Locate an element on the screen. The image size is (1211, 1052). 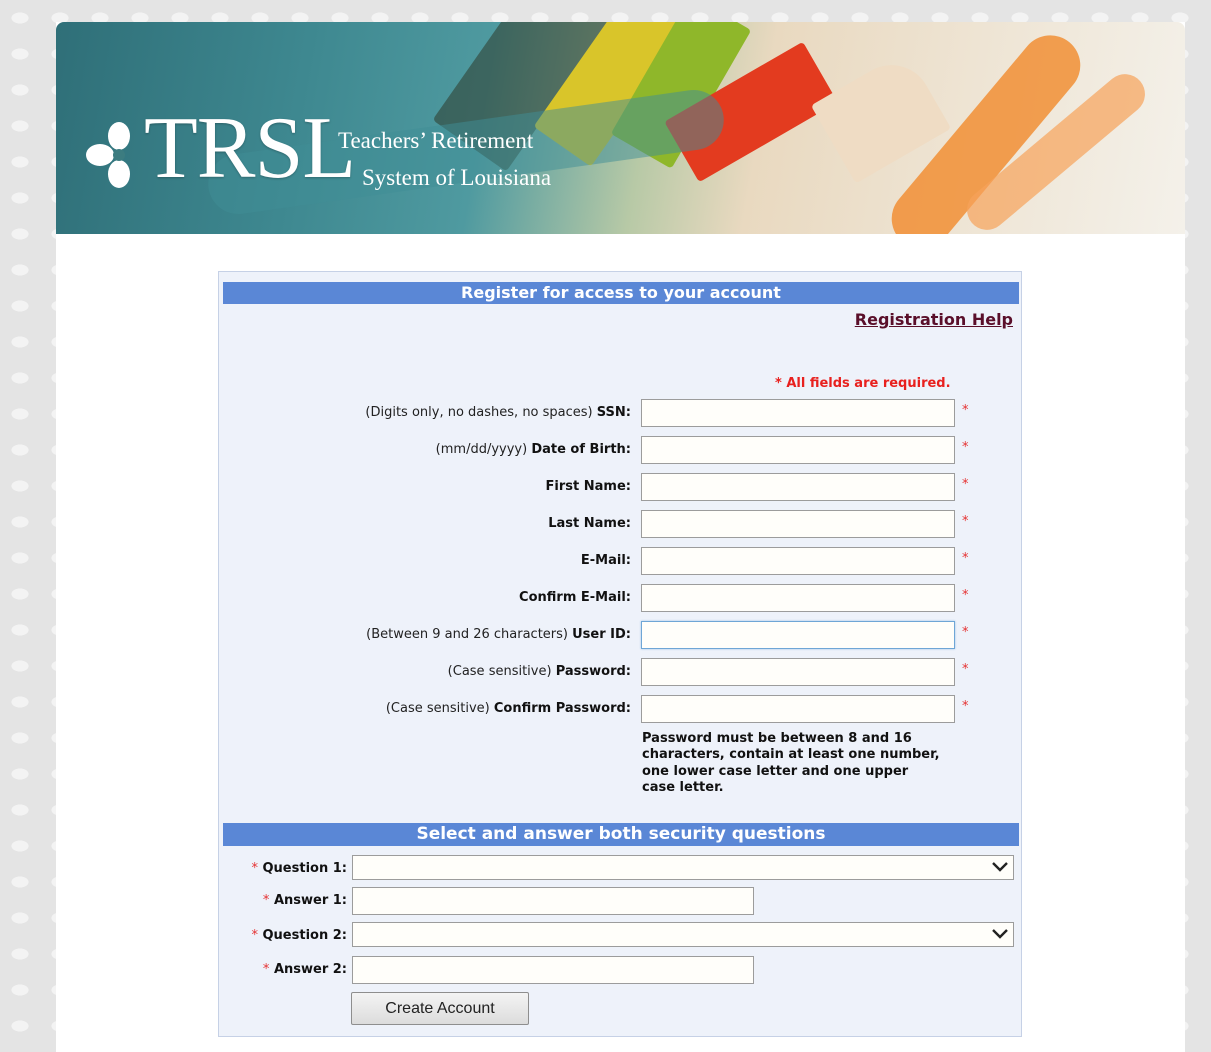
logo-subtitle-line2: System of Louisiana is located at coordinates (457, 177).